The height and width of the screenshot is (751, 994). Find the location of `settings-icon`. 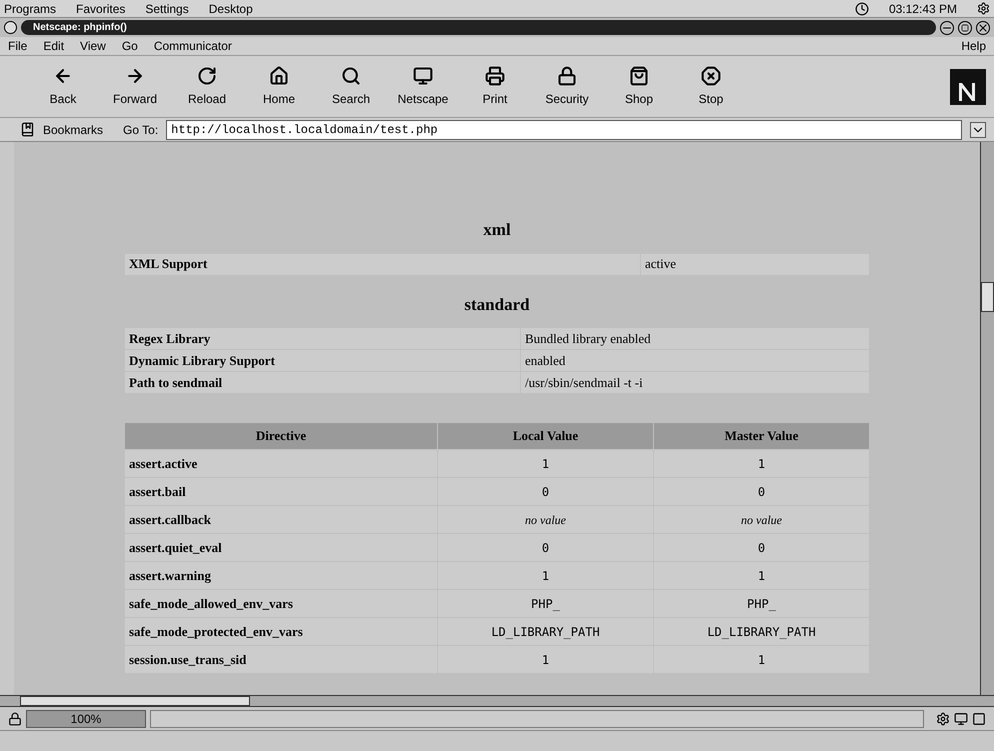

settings-icon is located at coordinates (983, 8).